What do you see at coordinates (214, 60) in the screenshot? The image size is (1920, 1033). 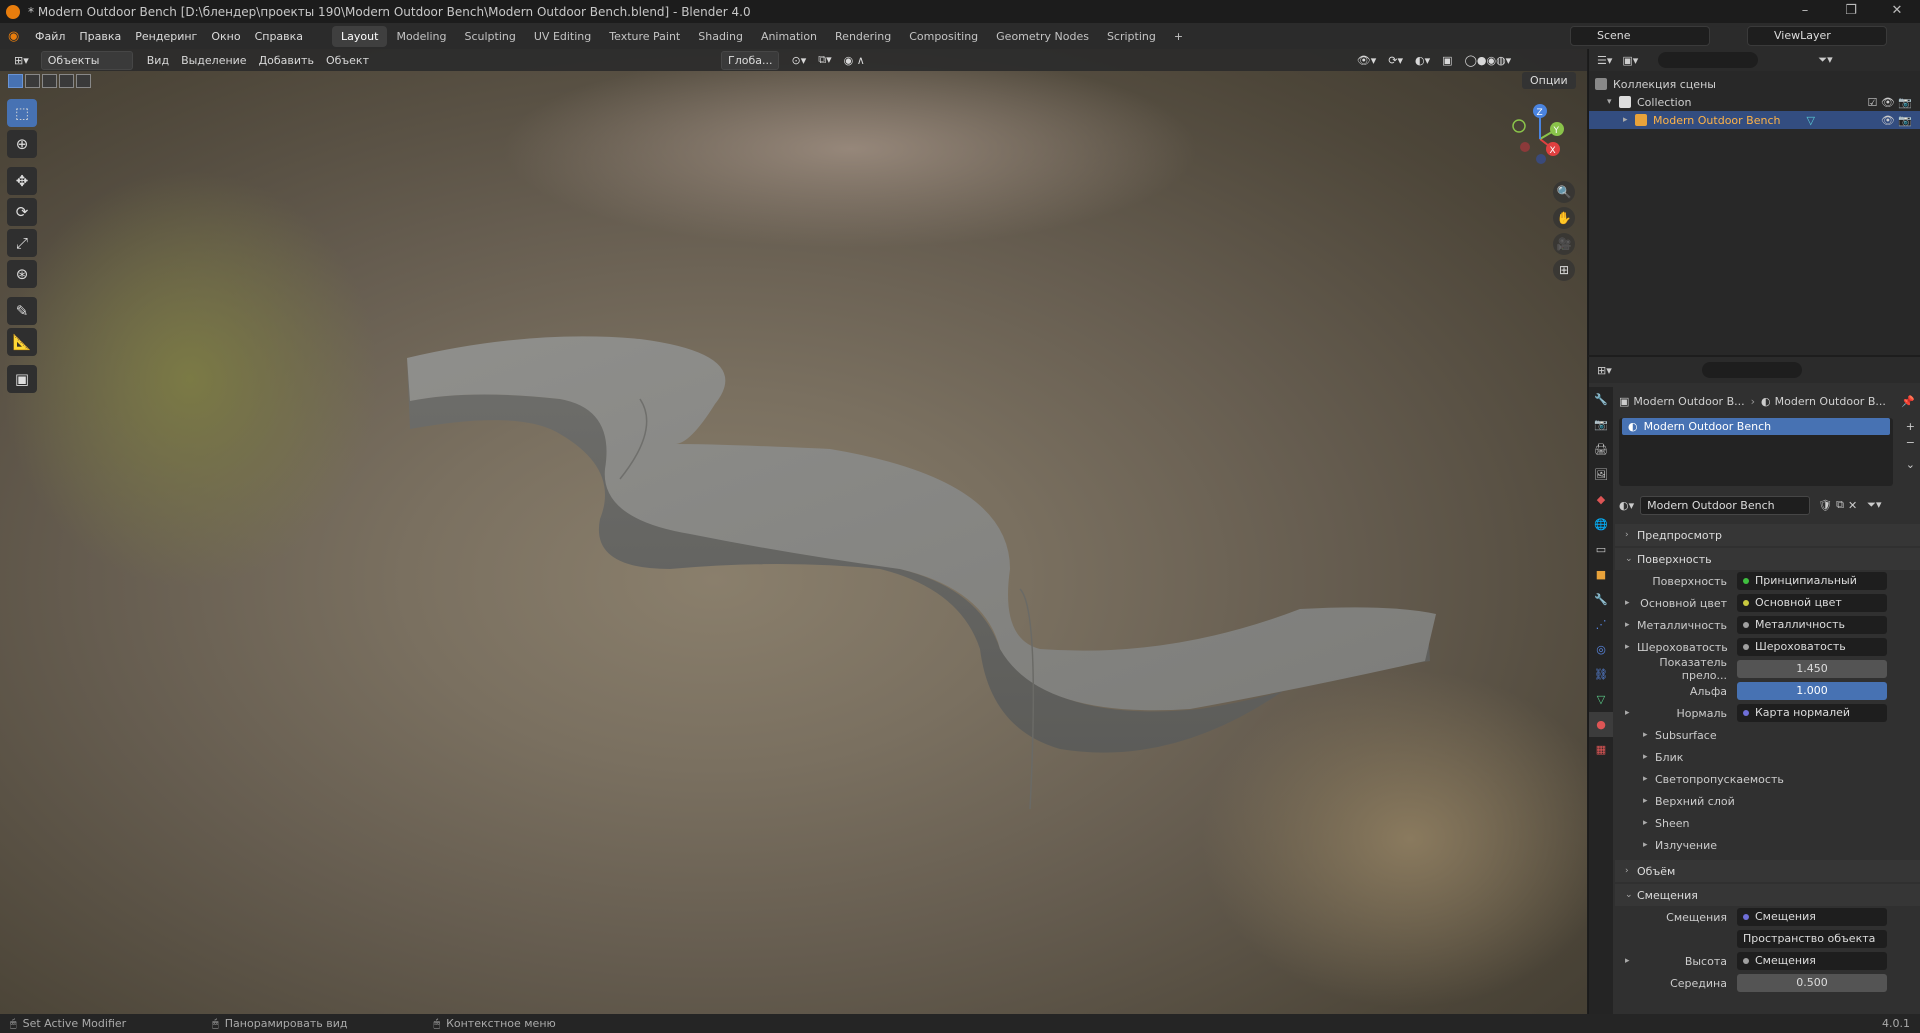 I see `menu-select: Выделение` at bounding box center [214, 60].